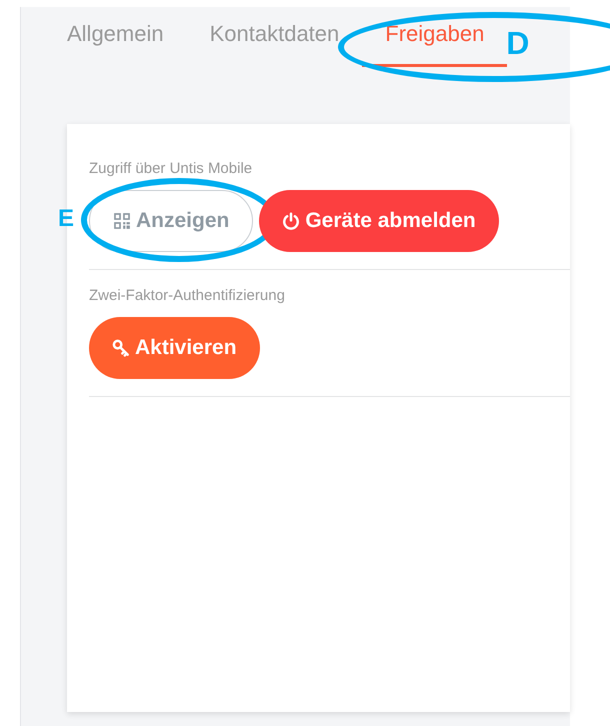  I want to click on activate-button: Aktivieren, so click(174, 348).